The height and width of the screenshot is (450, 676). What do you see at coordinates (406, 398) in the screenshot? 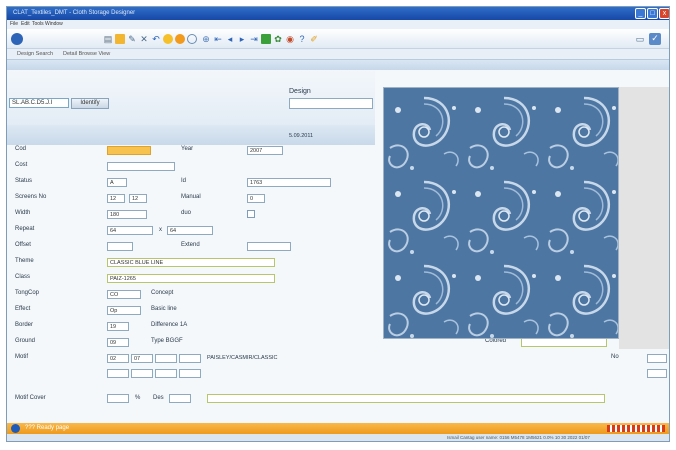
I see `description-input` at bounding box center [406, 398].